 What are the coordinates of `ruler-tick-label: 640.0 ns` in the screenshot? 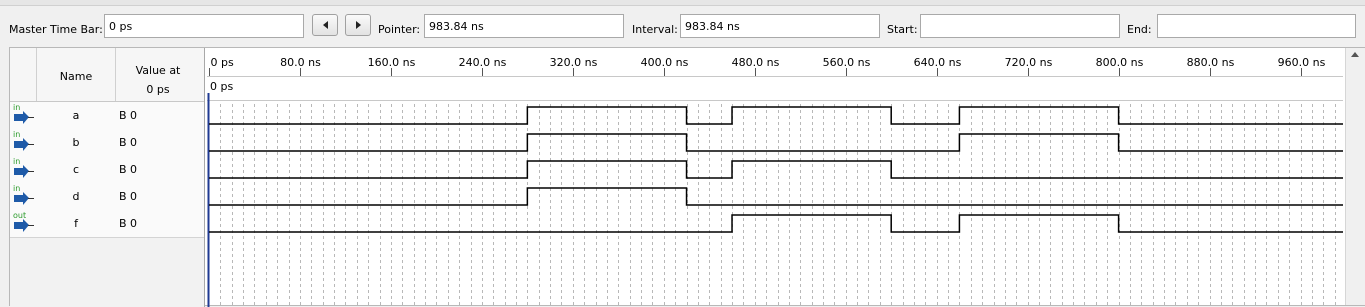 It's located at (938, 62).